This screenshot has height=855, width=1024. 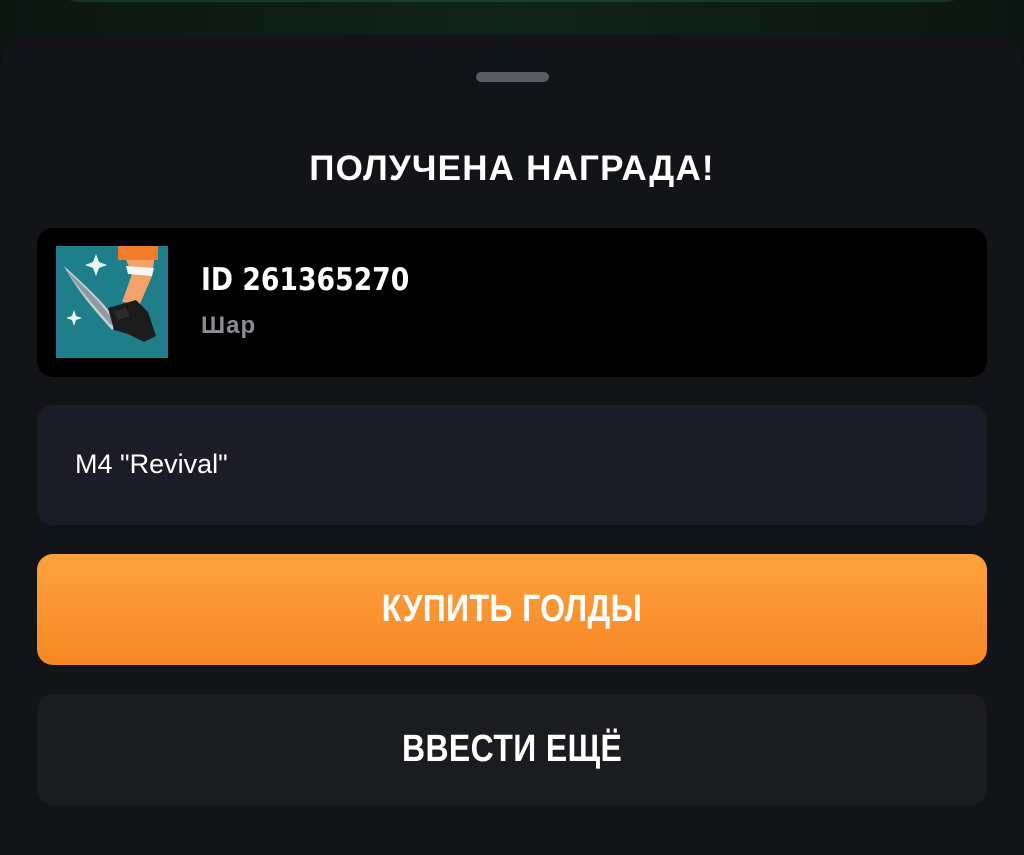 I want to click on game-icon, so click(x=112, y=302).